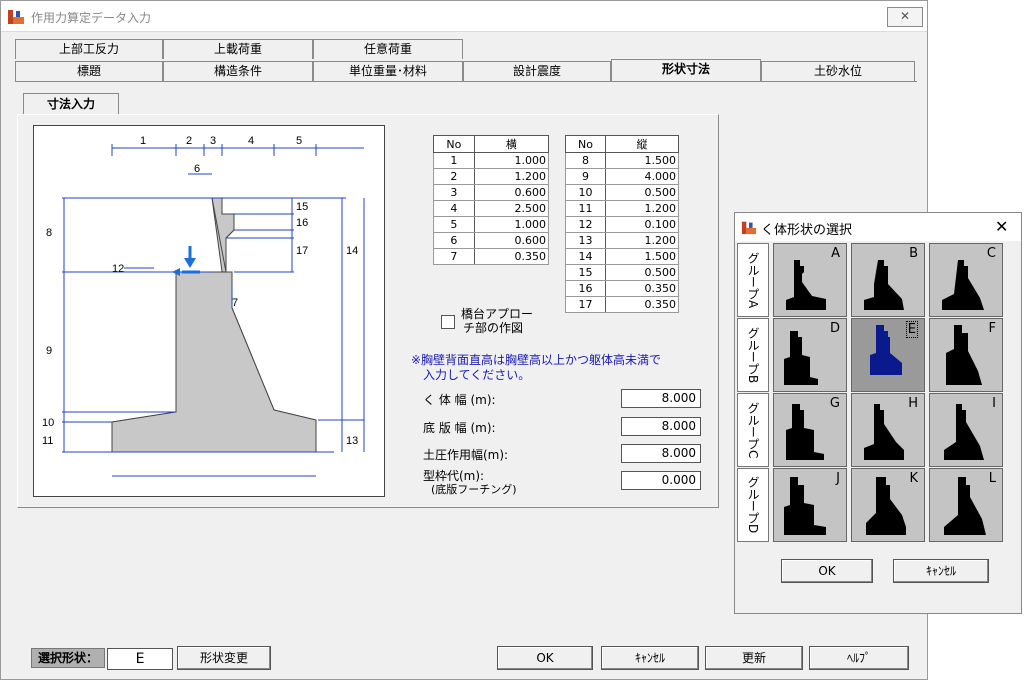  Describe the element at coordinates (388, 49) in the screenshot. I see `tab-arbitrary-load: 任意荷重` at that location.